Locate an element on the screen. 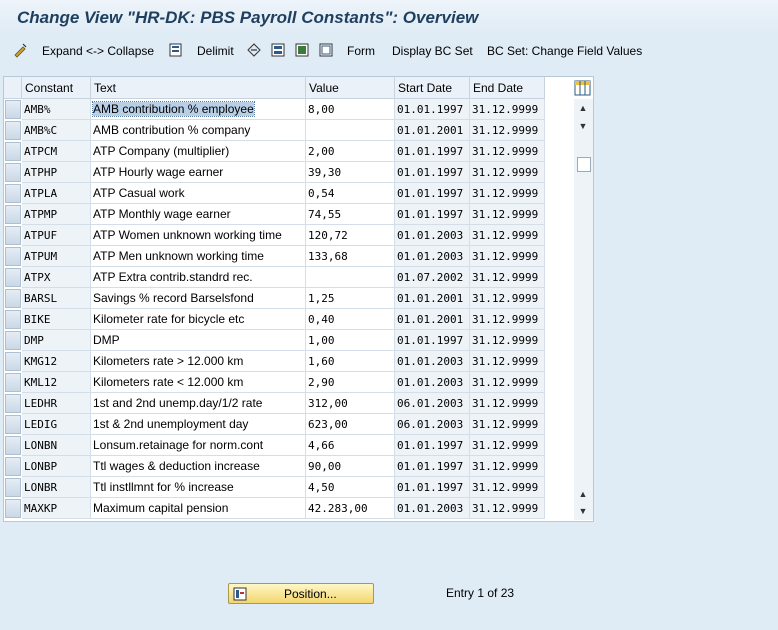  selected-cell-text: AMB contribution % employee is located at coordinates (173, 109).